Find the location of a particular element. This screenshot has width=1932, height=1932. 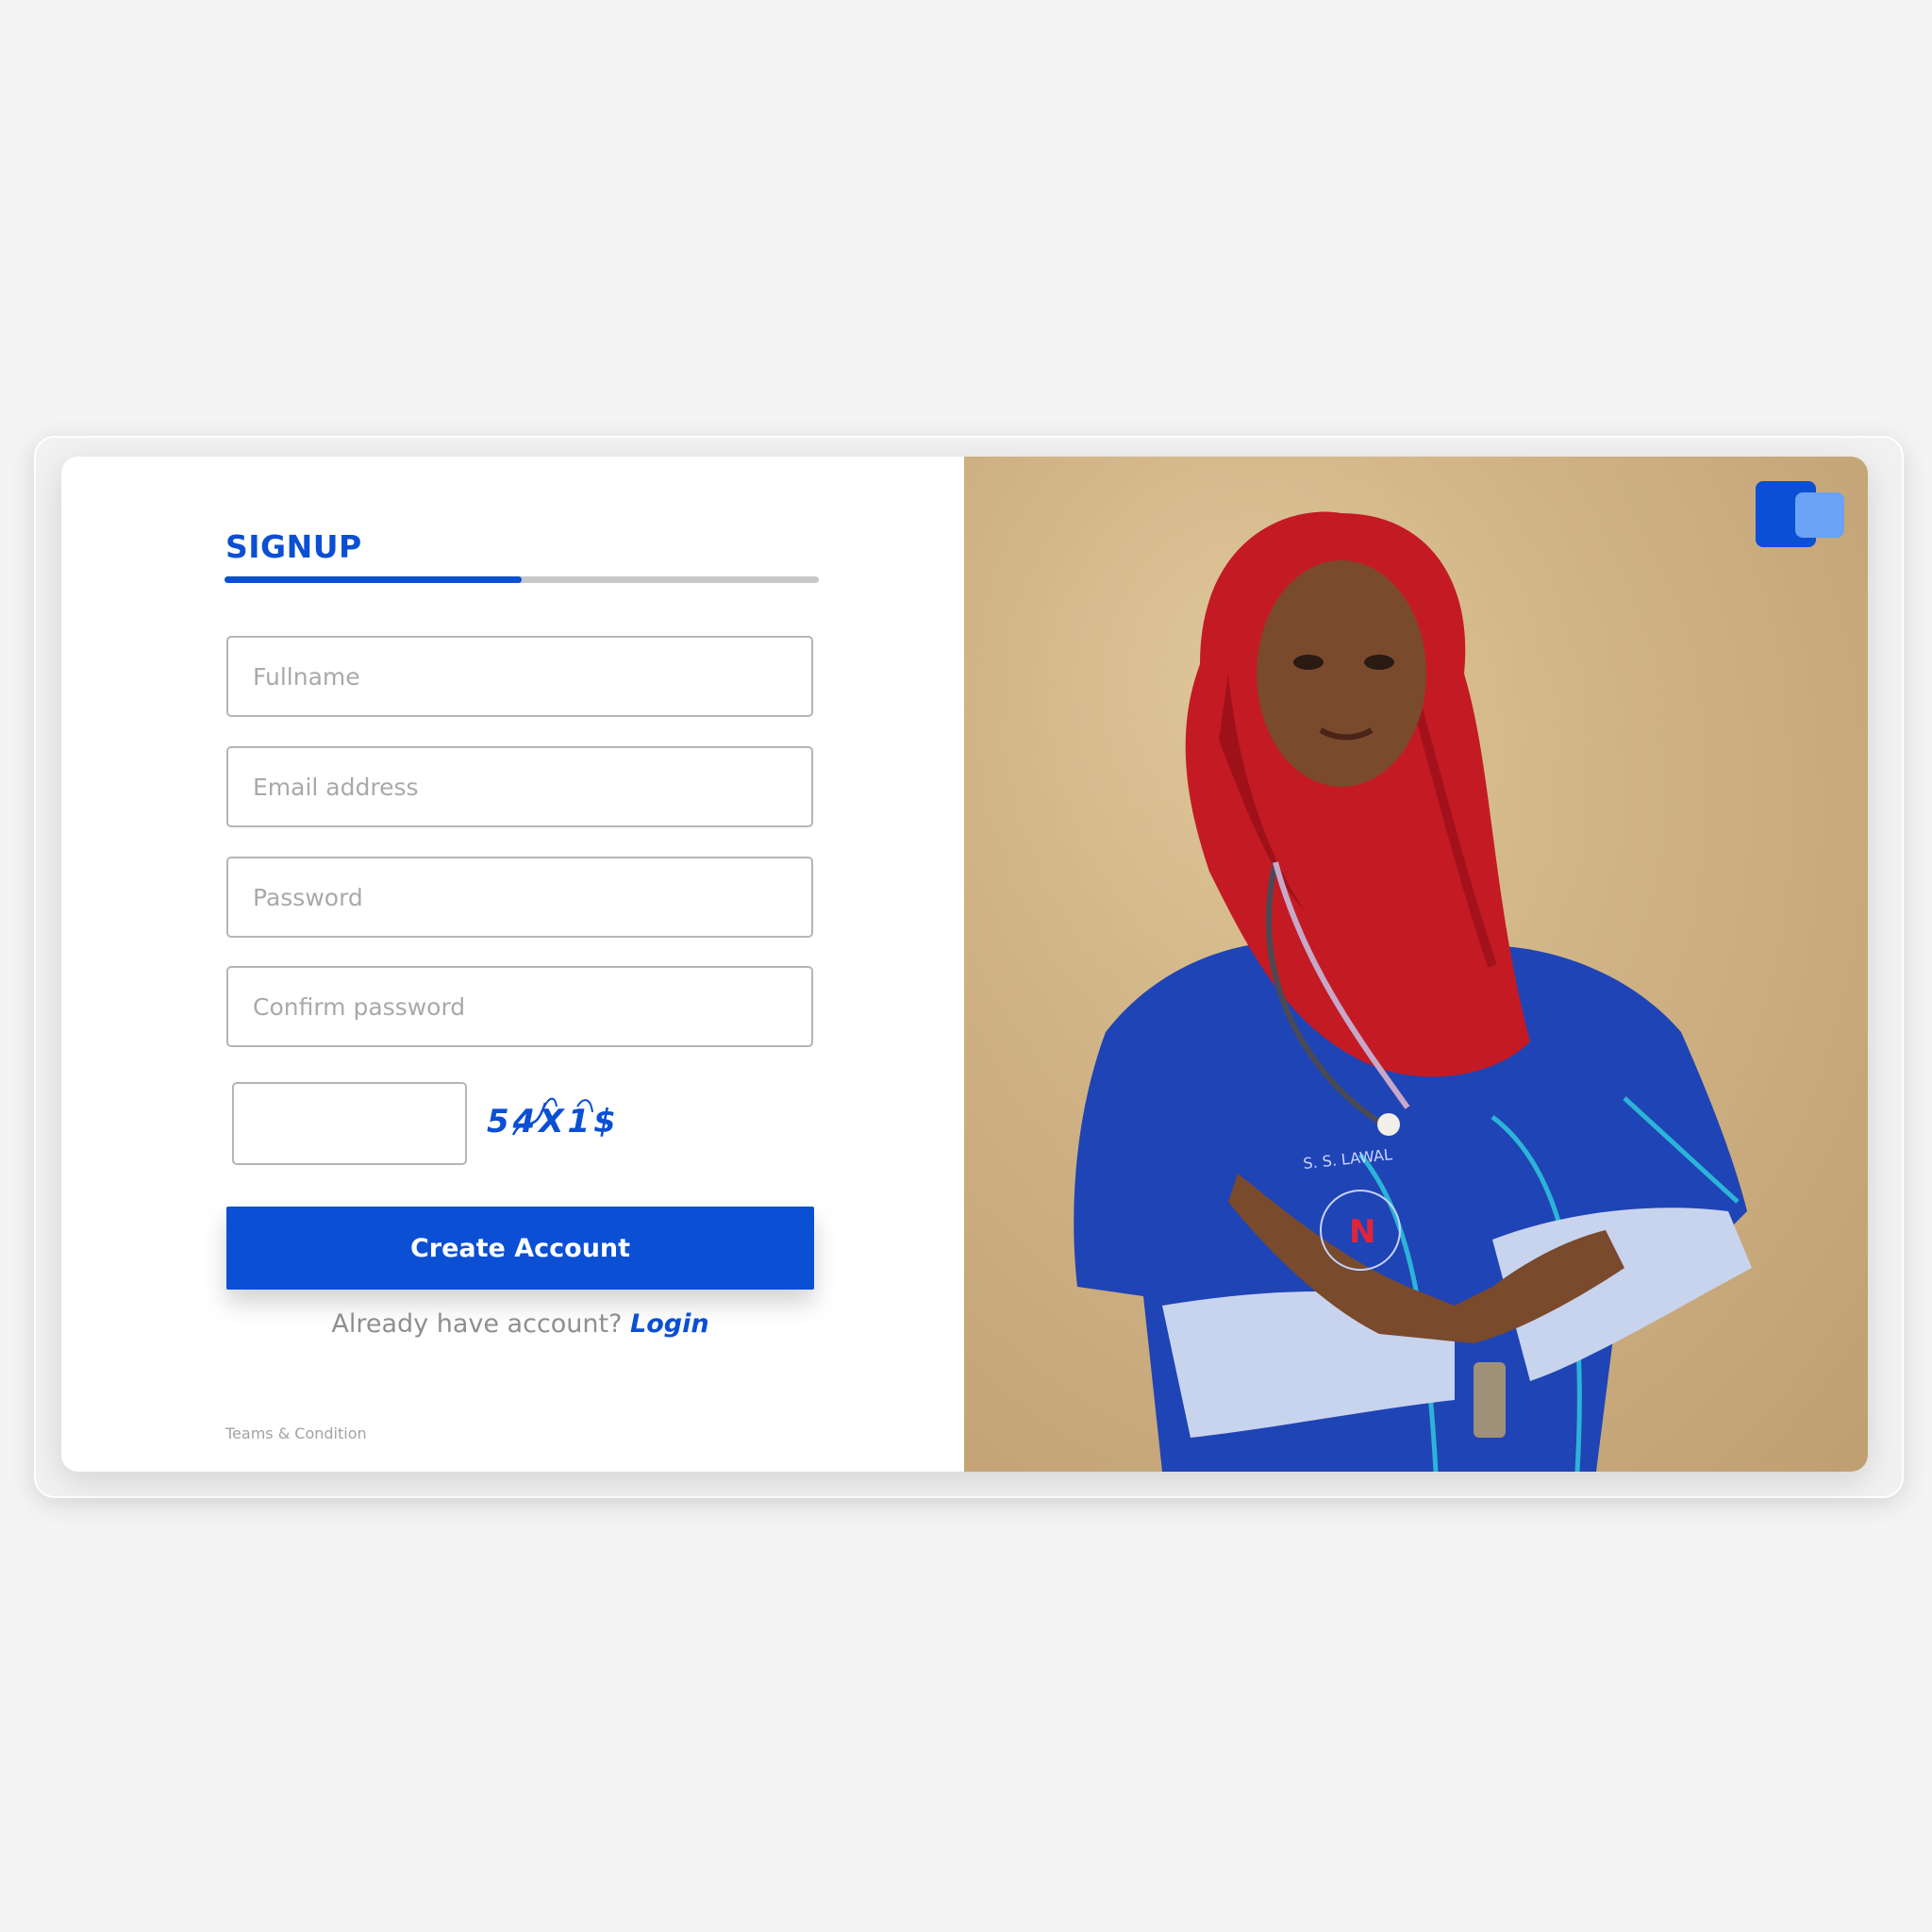

brand-logo-icon is located at coordinates (1800, 514).